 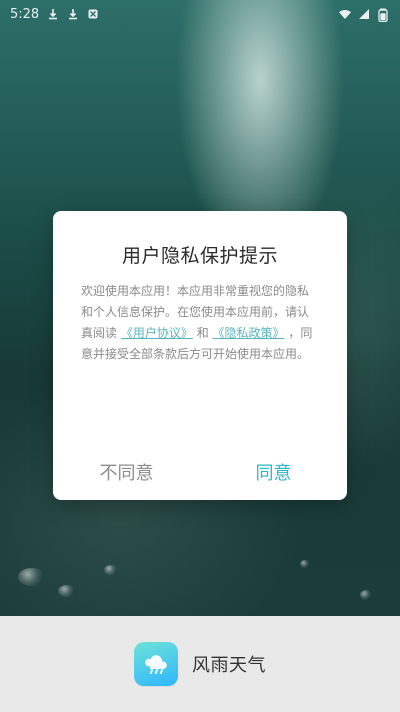 I want to click on user-agreement-link: 《用户协议》, so click(x=157, y=333).